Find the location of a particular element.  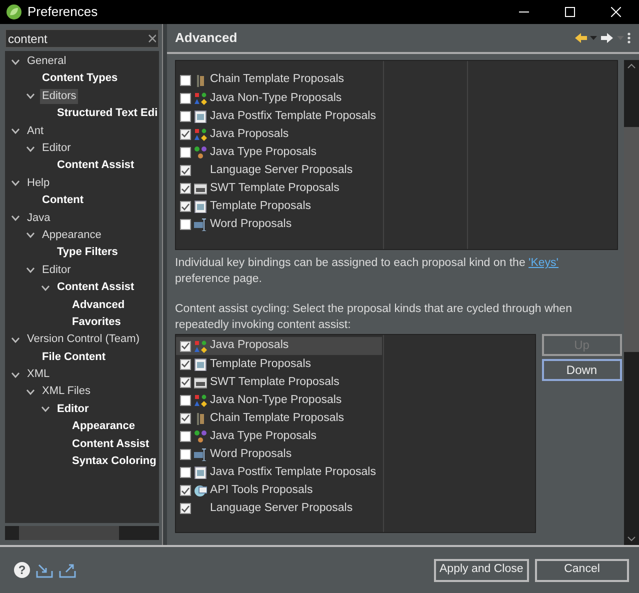

proposal-label: Word Proposals is located at coordinates (251, 454).